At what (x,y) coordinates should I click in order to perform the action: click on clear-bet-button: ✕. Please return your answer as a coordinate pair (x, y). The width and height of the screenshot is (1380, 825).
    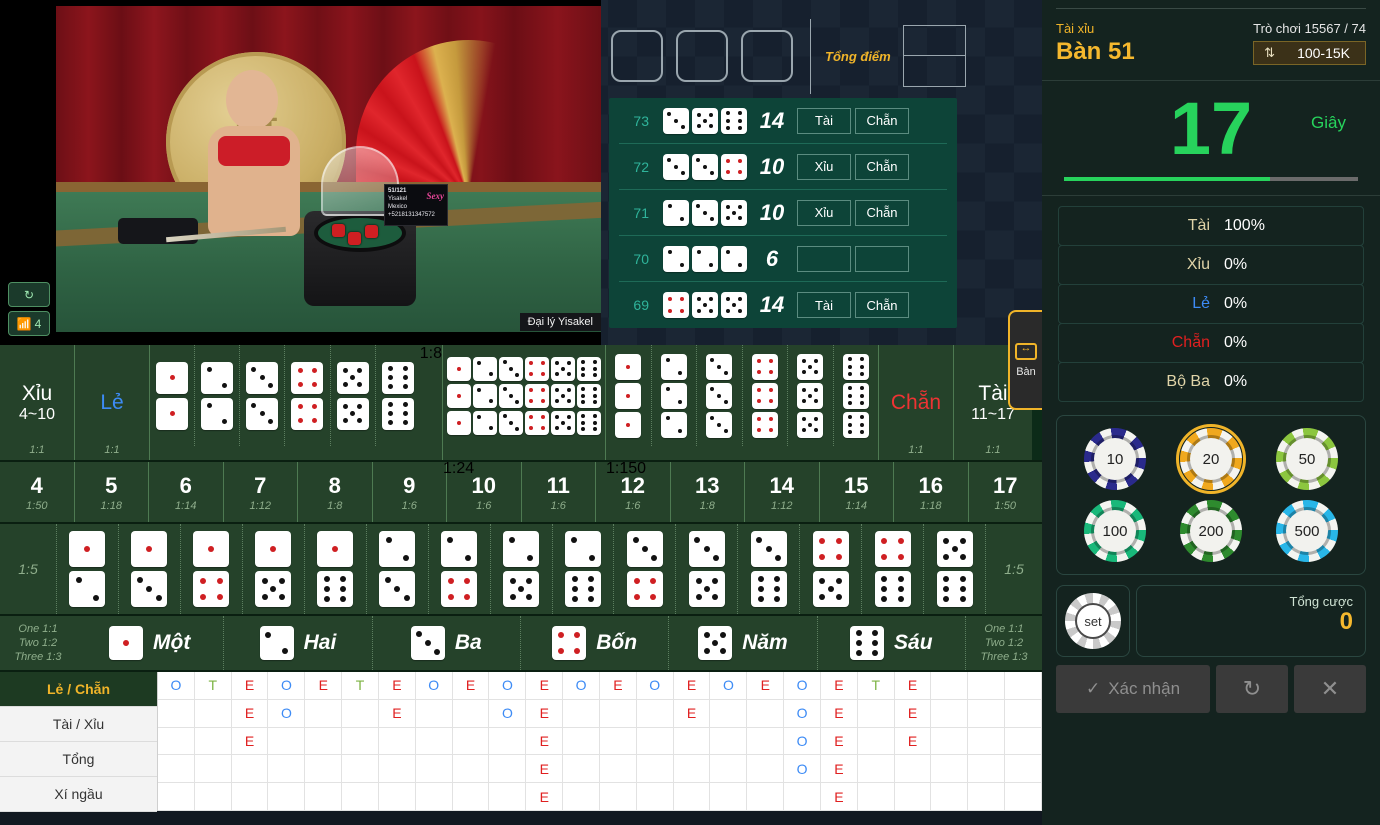
    Looking at the image, I should click on (1330, 689).